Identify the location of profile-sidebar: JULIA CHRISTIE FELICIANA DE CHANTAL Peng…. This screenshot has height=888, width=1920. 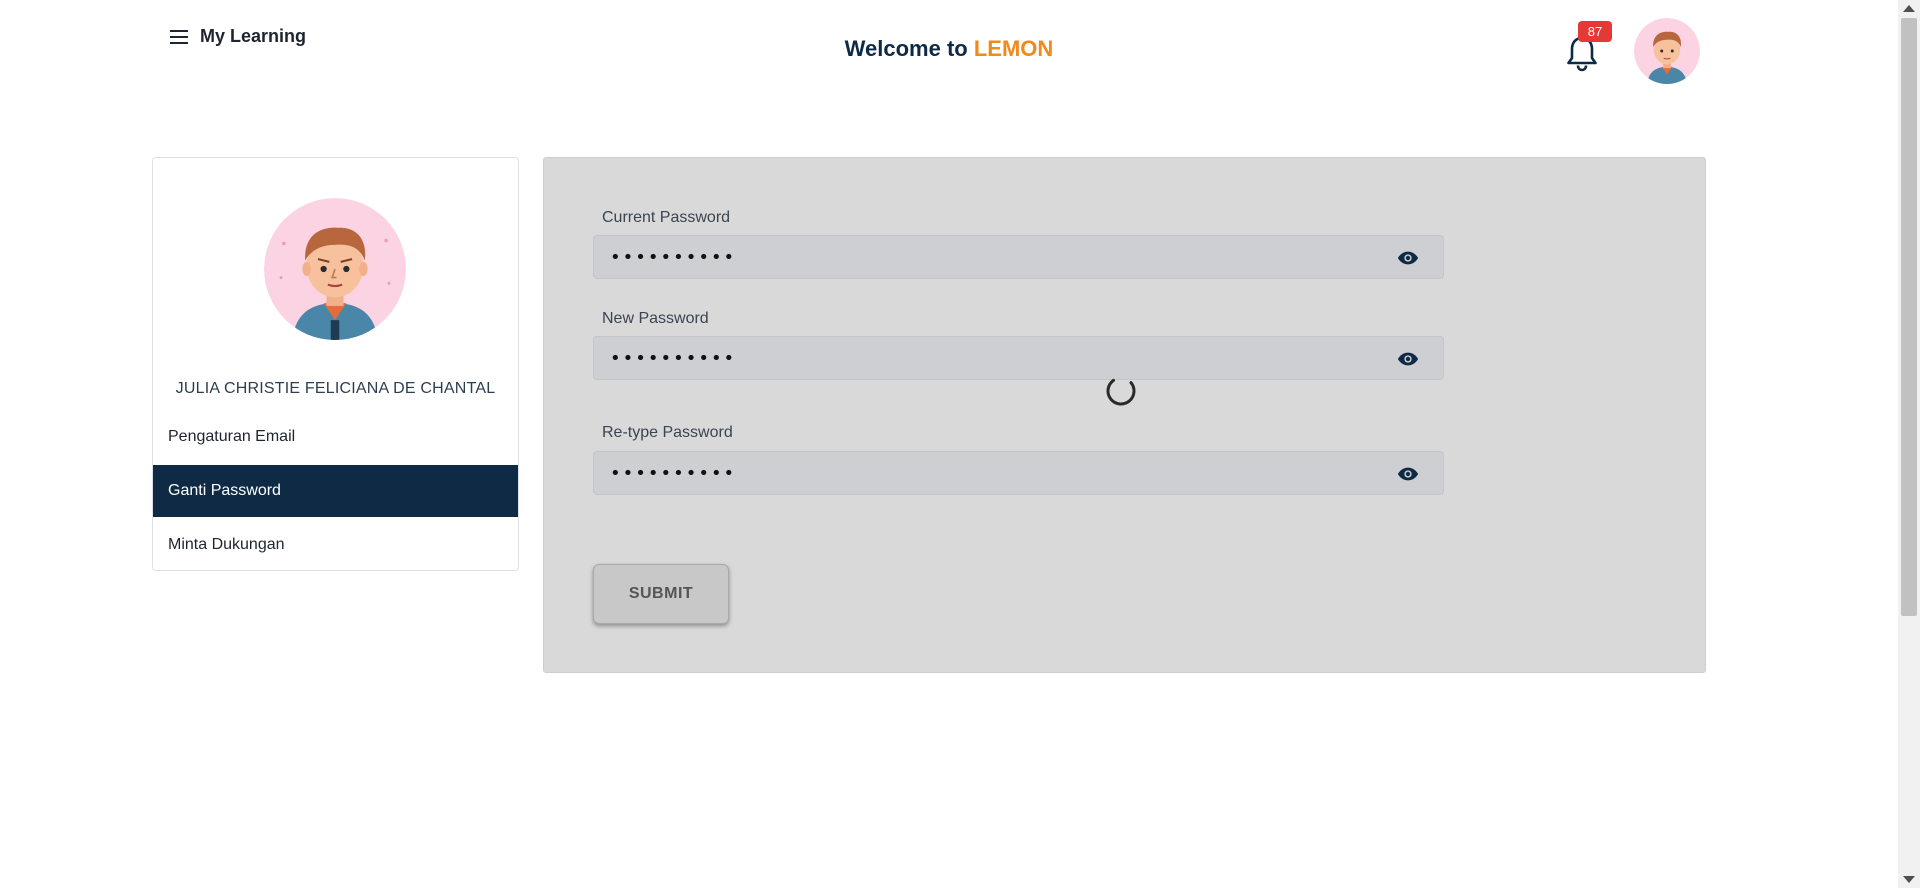
(335, 364).